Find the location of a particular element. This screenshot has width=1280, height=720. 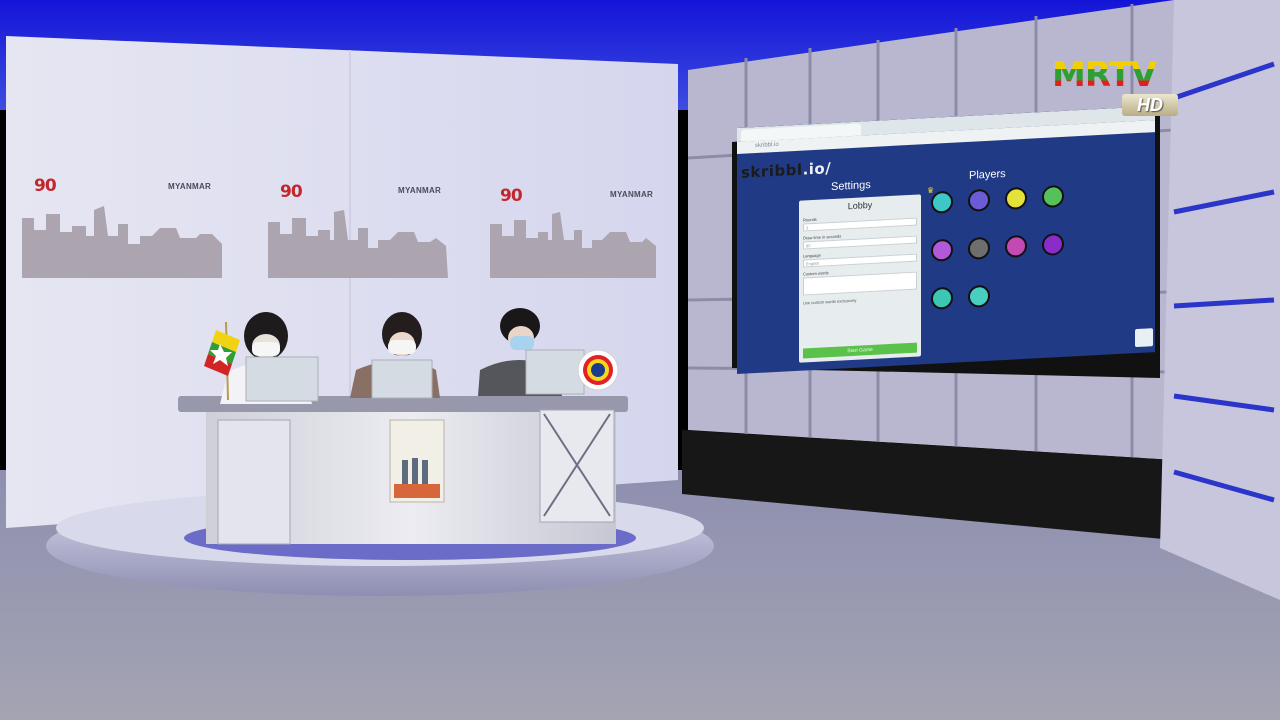

asean-emblem is located at coordinates (598, 370).